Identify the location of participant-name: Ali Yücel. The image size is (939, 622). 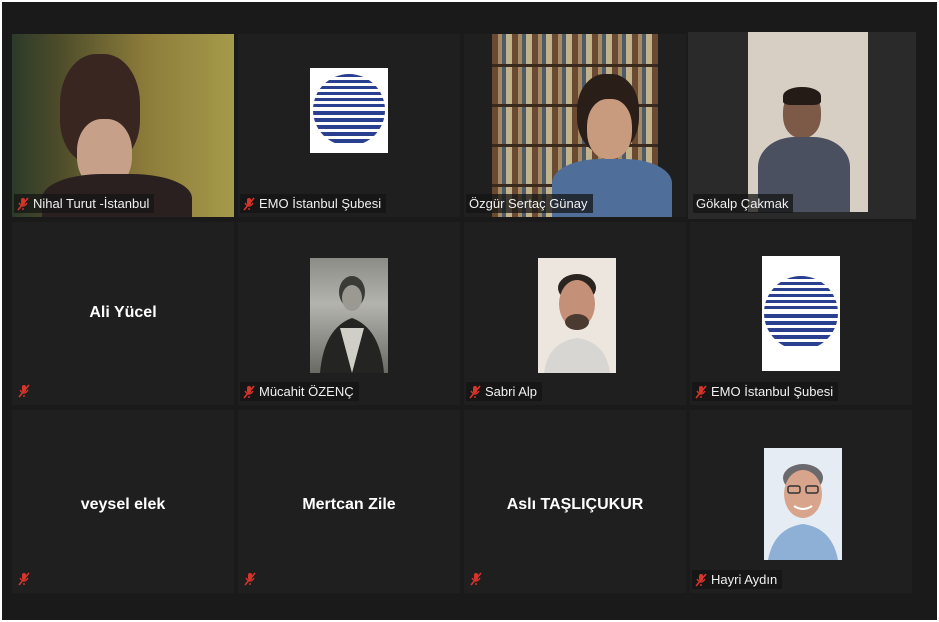
(123, 312).